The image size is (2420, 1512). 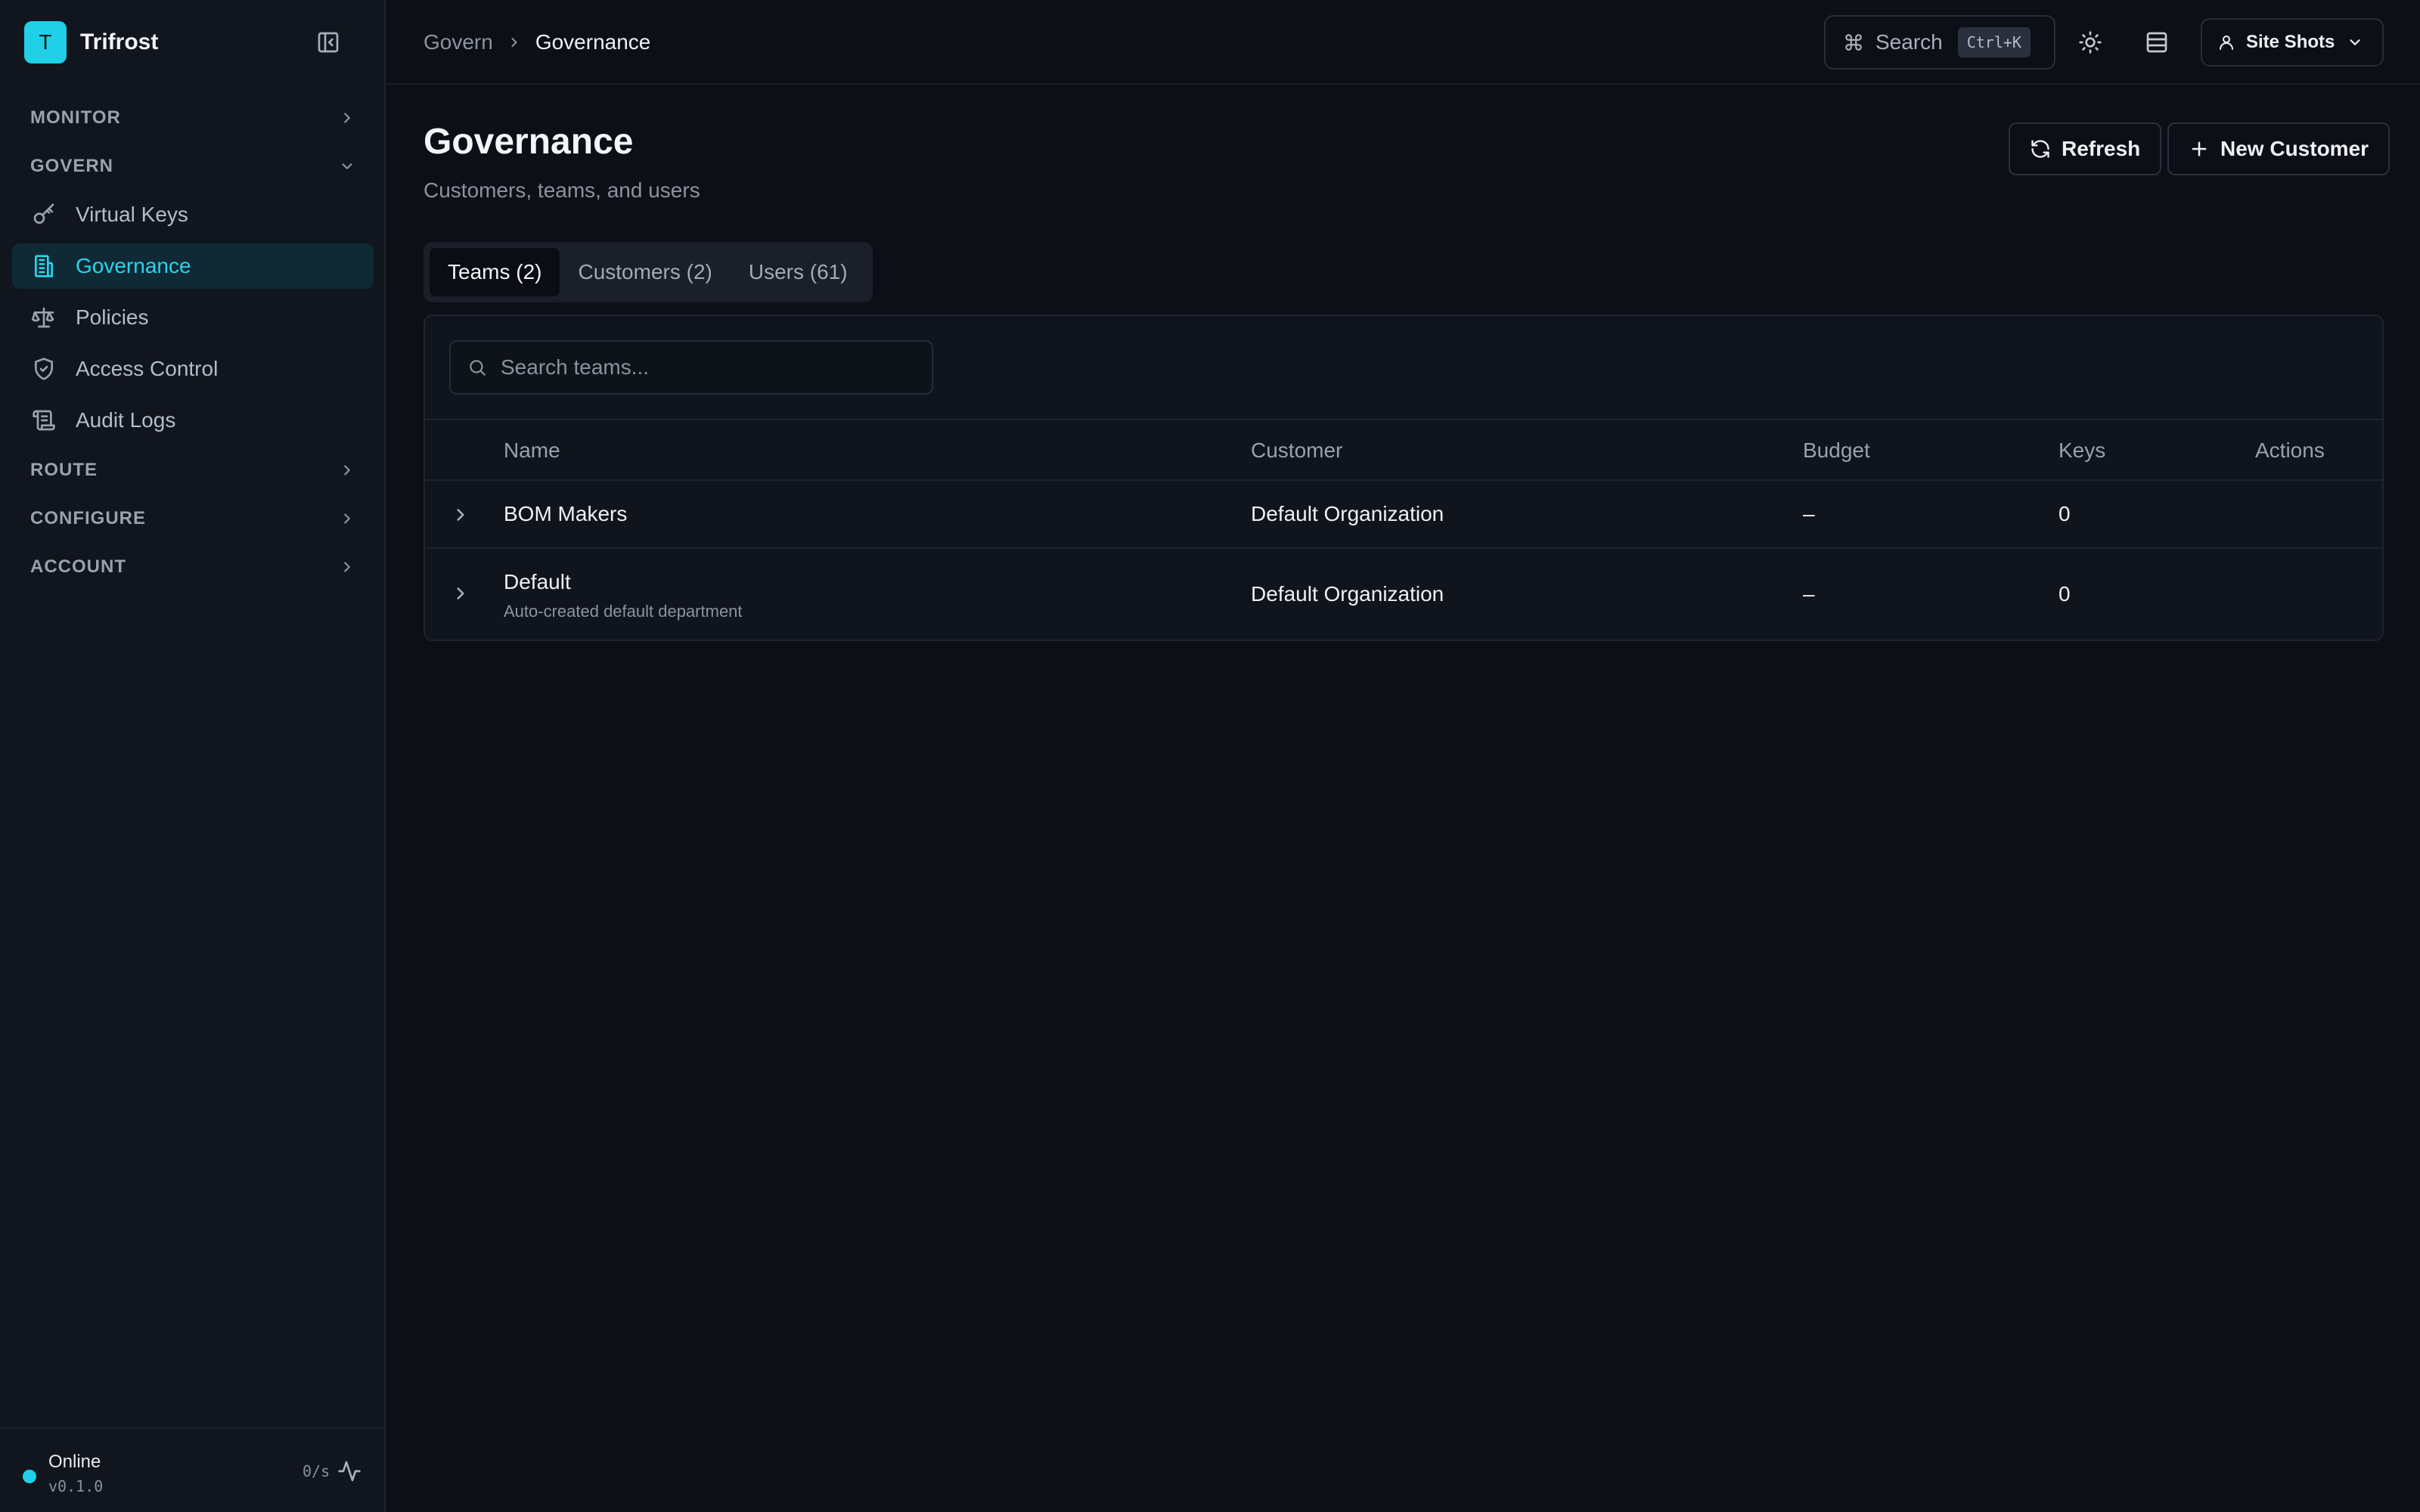 I want to click on sidebar-footer: Online v0.1.0 0/s, so click(x=193, y=1469).